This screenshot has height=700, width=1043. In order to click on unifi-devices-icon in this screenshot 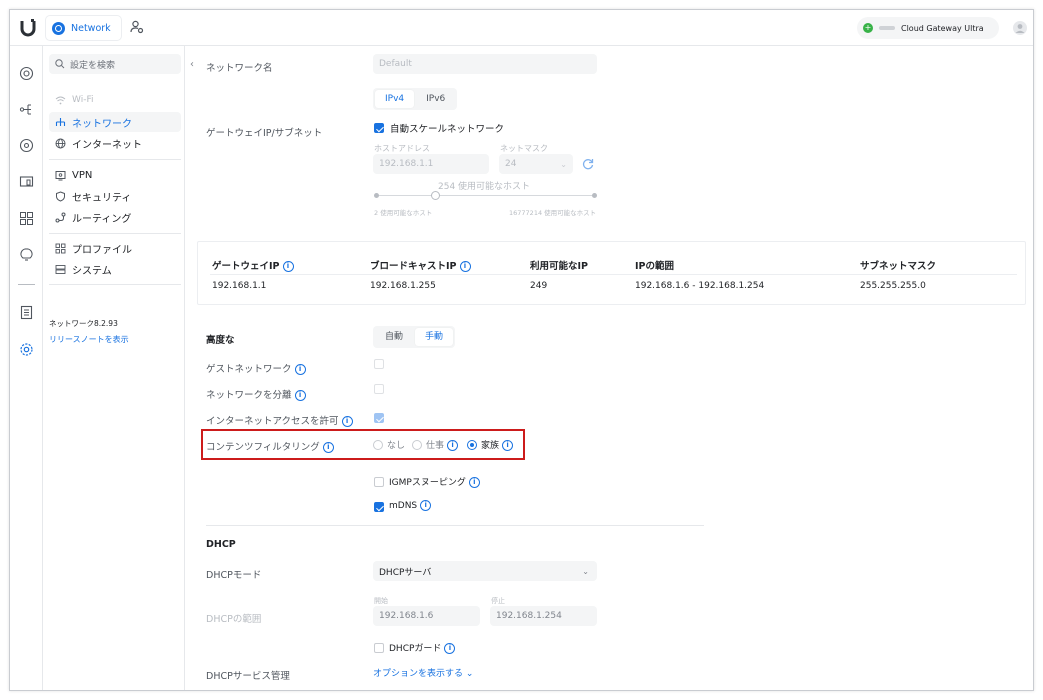, I will do `click(26, 145)`.